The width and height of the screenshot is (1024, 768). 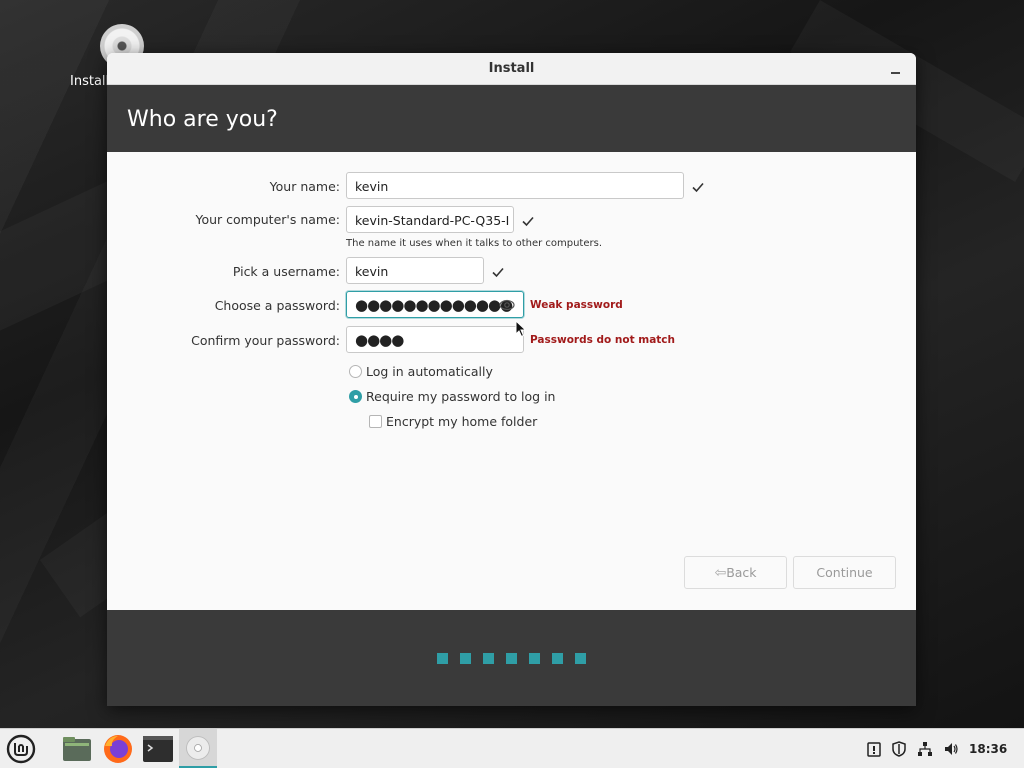 I want to click on name-valid-check-icon, so click(x=698, y=186).